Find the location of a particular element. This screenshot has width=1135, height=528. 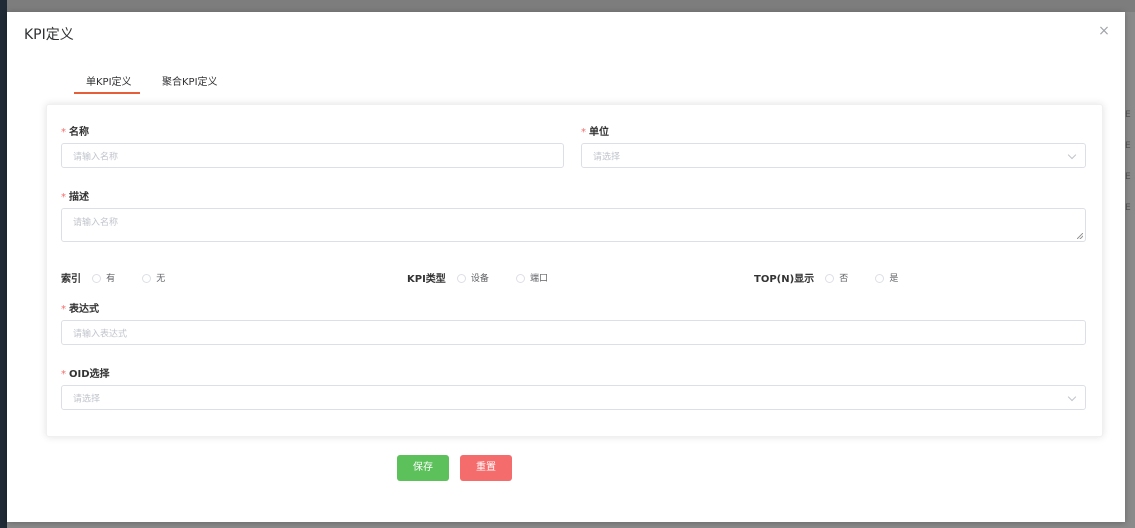

expression-placeholder: 请输入表达式 is located at coordinates (100, 334).